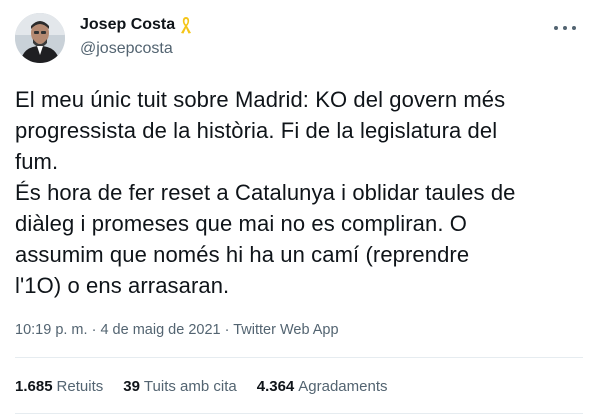 The width and height of the screenshot is (598, 419). Describe the element at coordinates (34, 386) in the screenshot. I see `retweets-count: 1.685` at that location.